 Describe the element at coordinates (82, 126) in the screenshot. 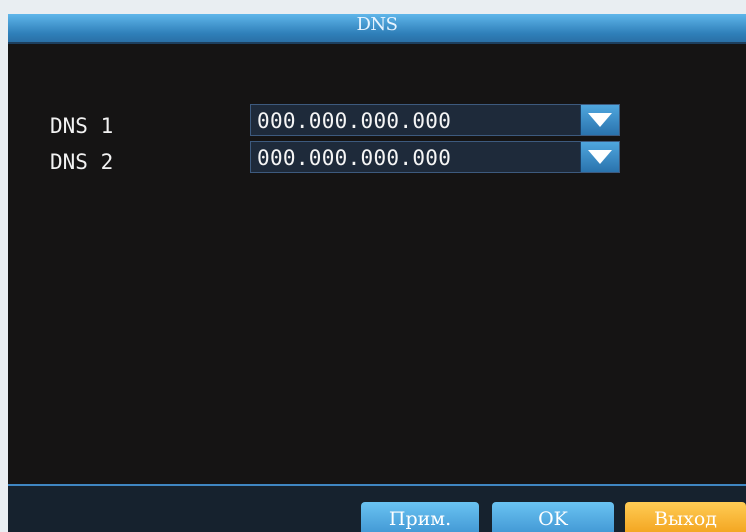

I see `dns1-label: DNS 1` at that location.